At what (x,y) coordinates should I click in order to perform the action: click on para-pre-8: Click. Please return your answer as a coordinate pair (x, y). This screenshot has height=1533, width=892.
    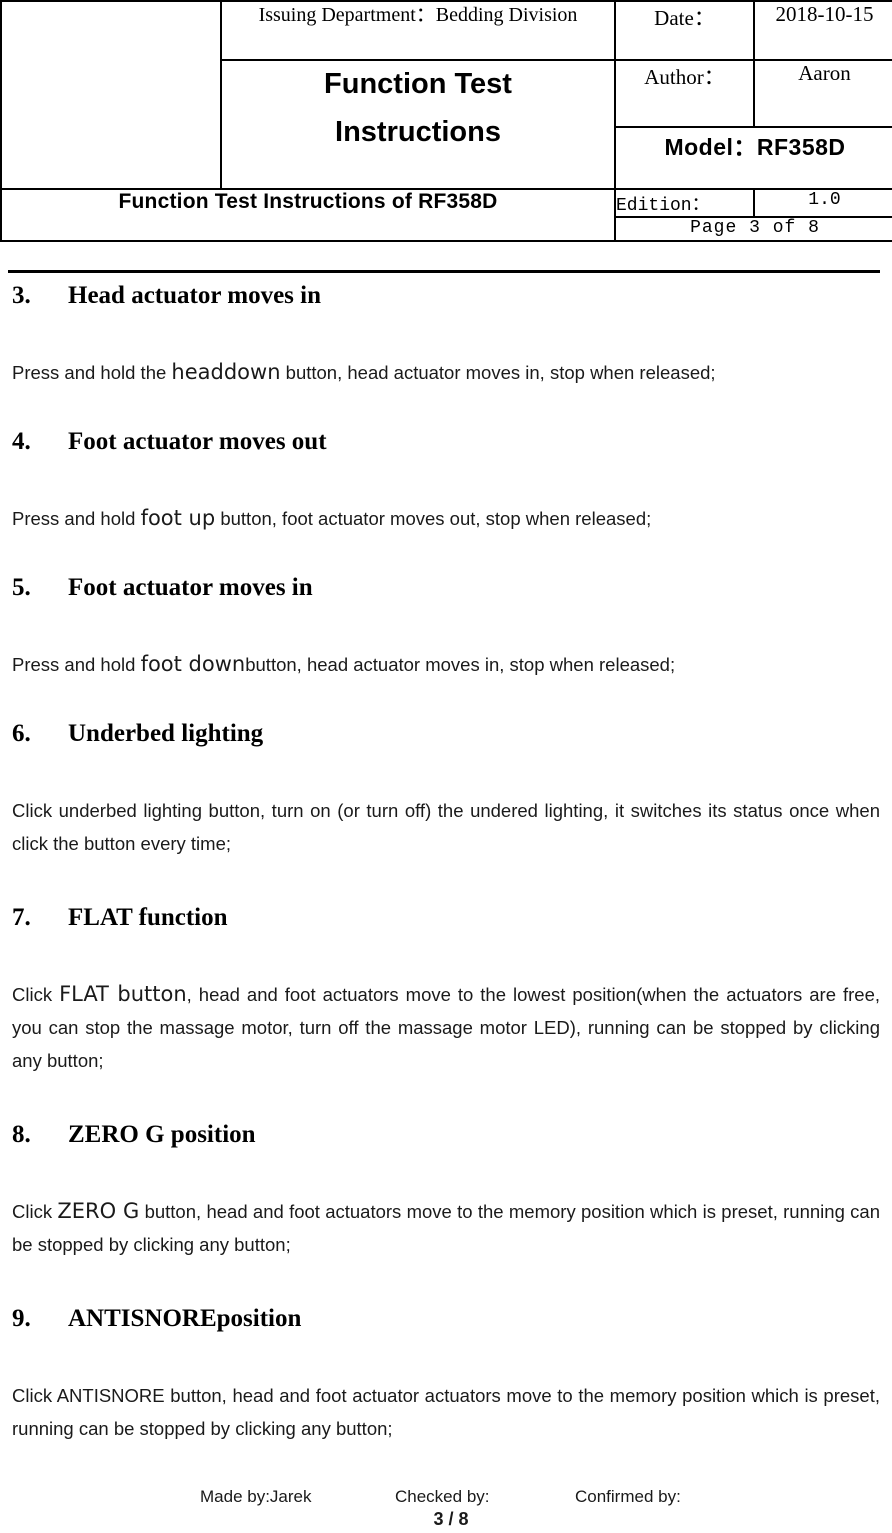
    Looking at the image, I should click on (35, 1211).